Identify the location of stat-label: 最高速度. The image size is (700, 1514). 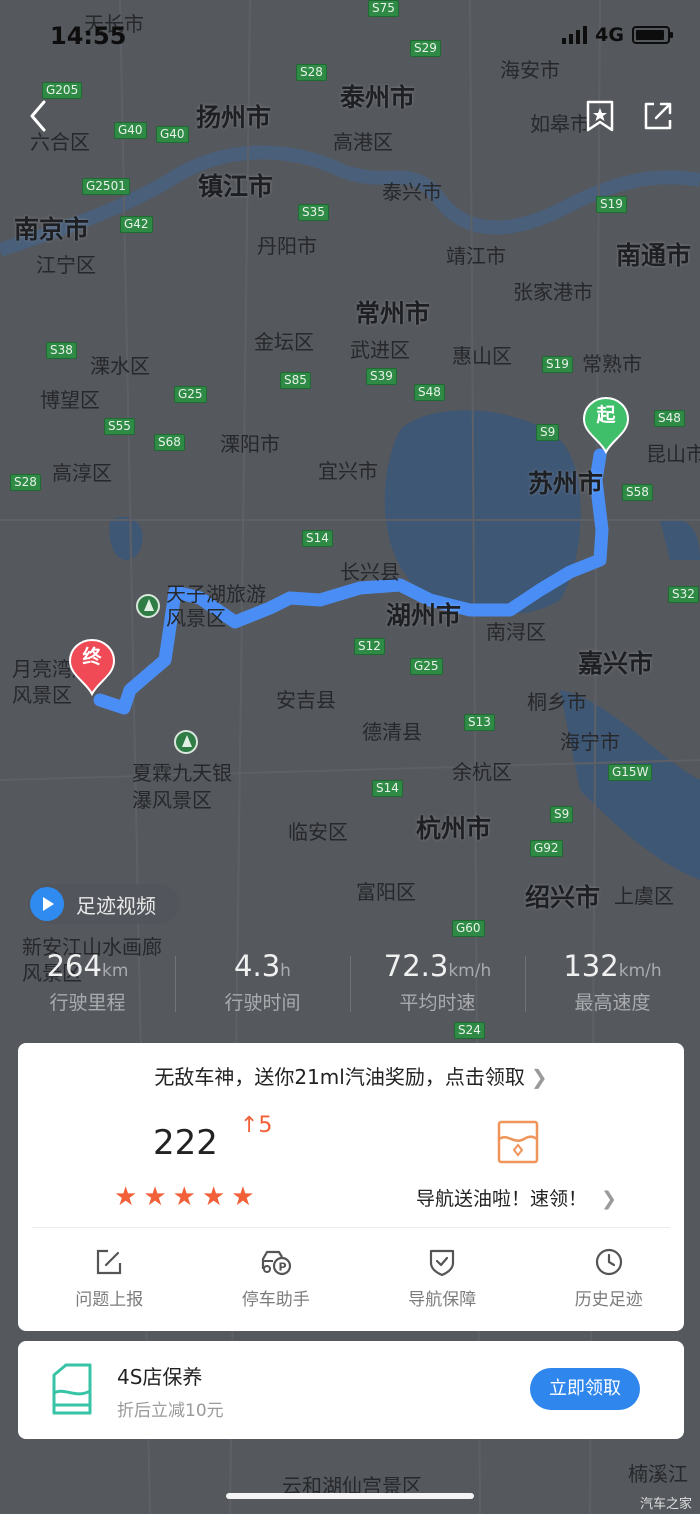
(612, 1003).